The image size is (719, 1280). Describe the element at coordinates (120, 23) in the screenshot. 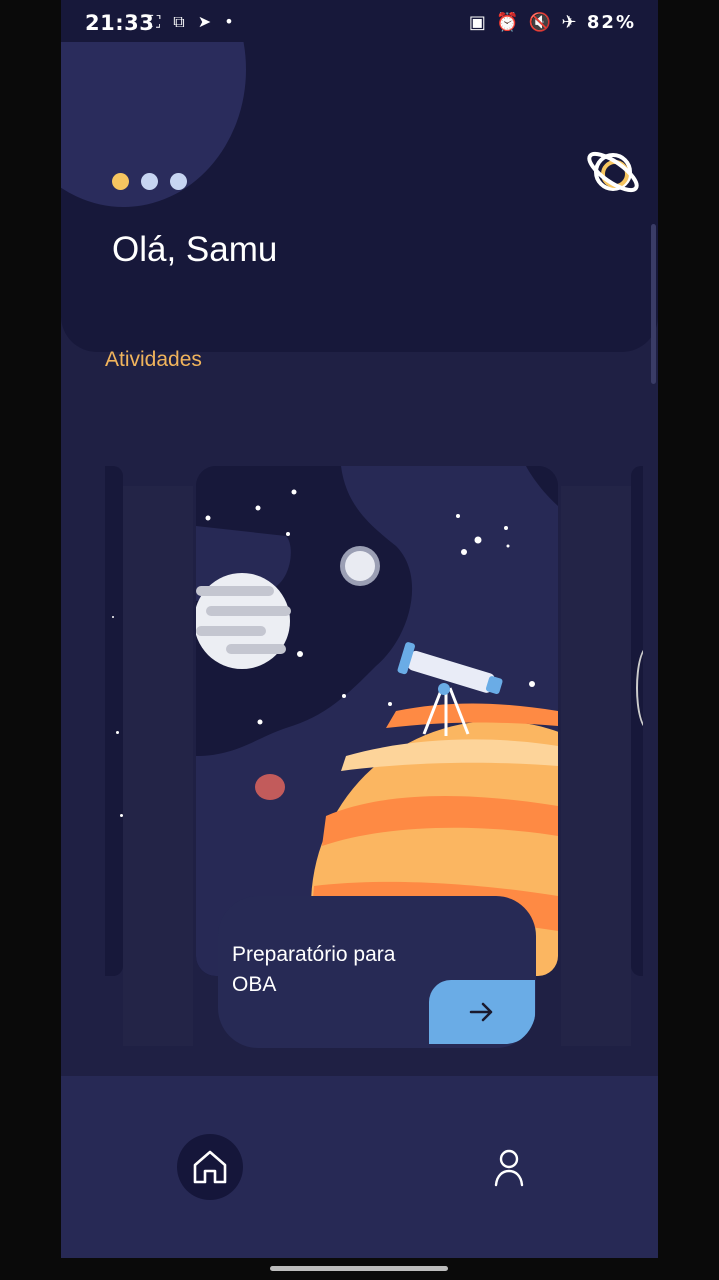

I see `status-time: 21:33` at that location.